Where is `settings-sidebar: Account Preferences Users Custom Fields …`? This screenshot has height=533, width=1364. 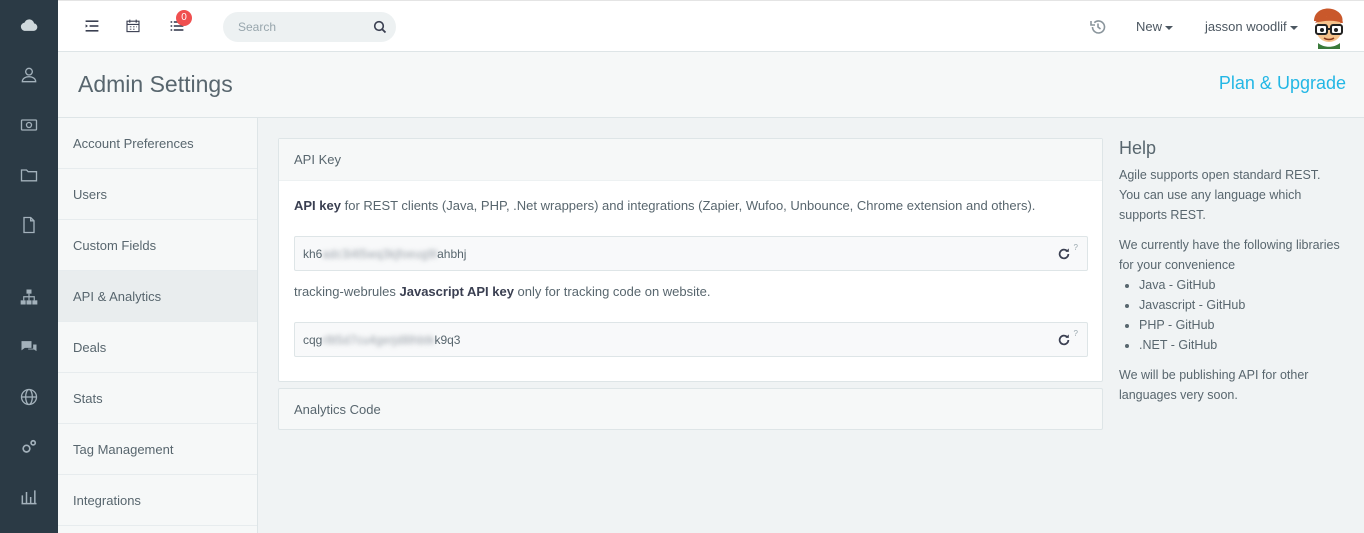
settings-sidebar: Account Preferences Users Custom Fields … is located at coordinates (158, 325).